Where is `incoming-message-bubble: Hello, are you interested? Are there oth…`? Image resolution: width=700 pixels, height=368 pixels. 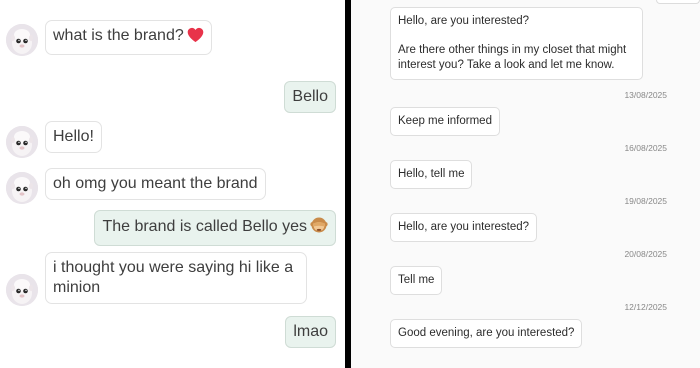 incoming-message-bubble: Hello, are you interested? Are there oth… is located at coordinates (516, 43).